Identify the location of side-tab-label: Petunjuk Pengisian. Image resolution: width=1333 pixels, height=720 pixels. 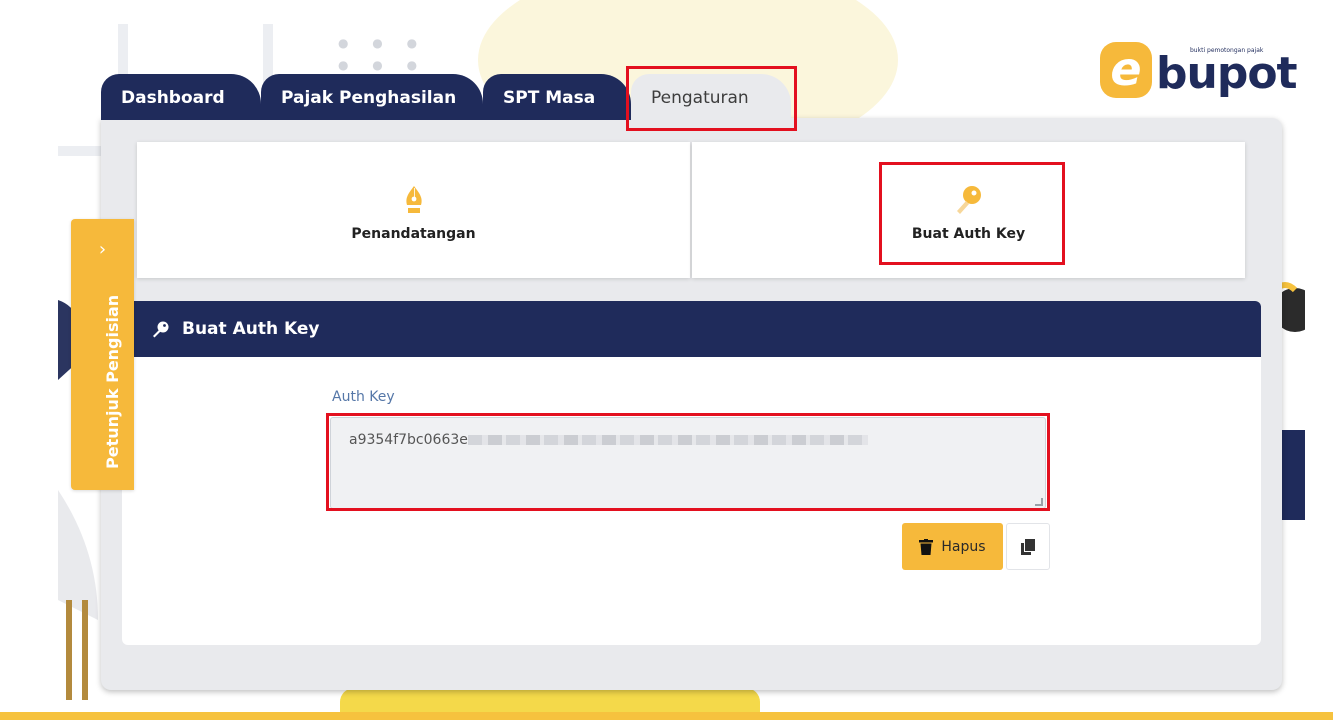
(112, 381).